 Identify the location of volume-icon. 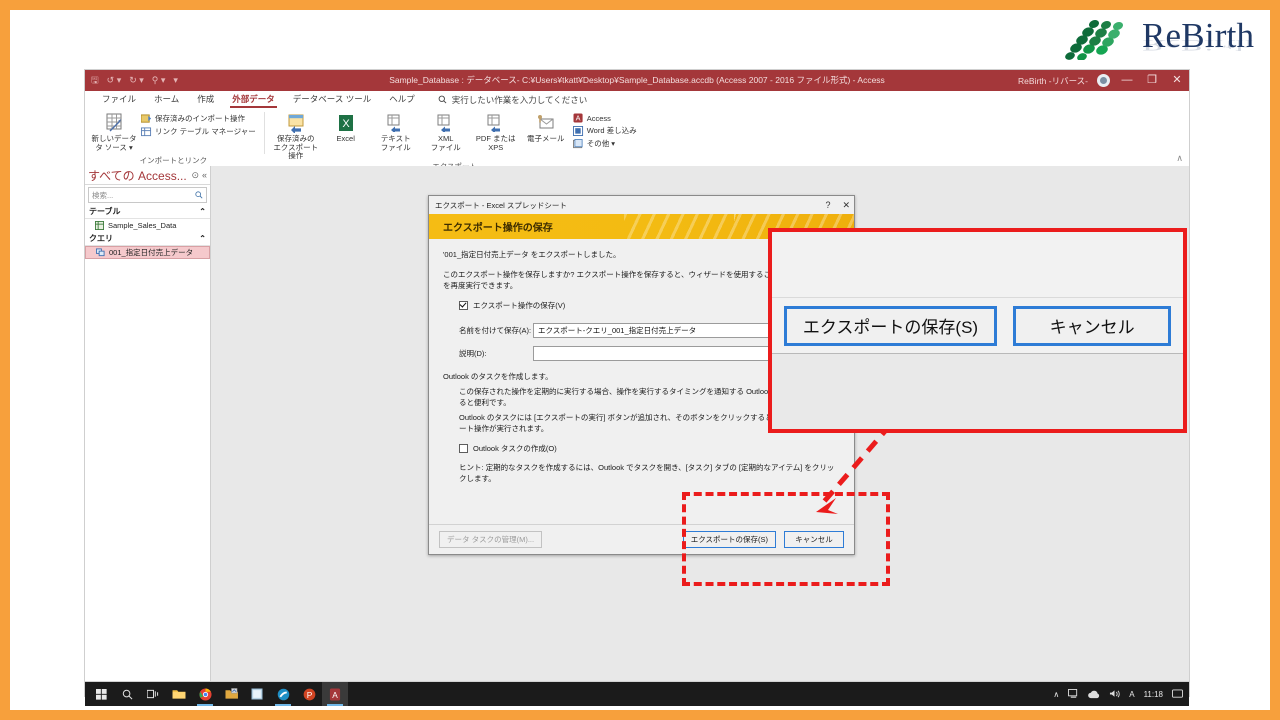
(1114, 694).